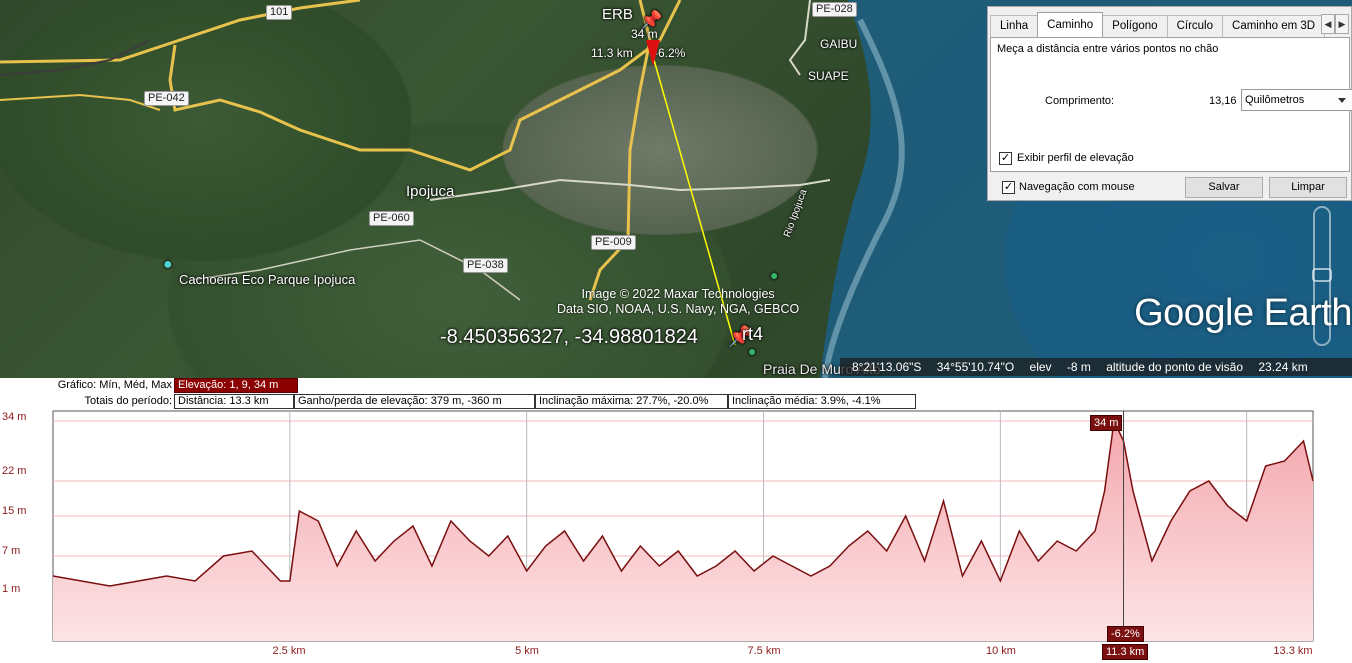 This screenshot has width=1352, height=663. Describe the element at coordinates (1135, 26) in the screenshot. I see `tab-poligono: Polígono` at that location.